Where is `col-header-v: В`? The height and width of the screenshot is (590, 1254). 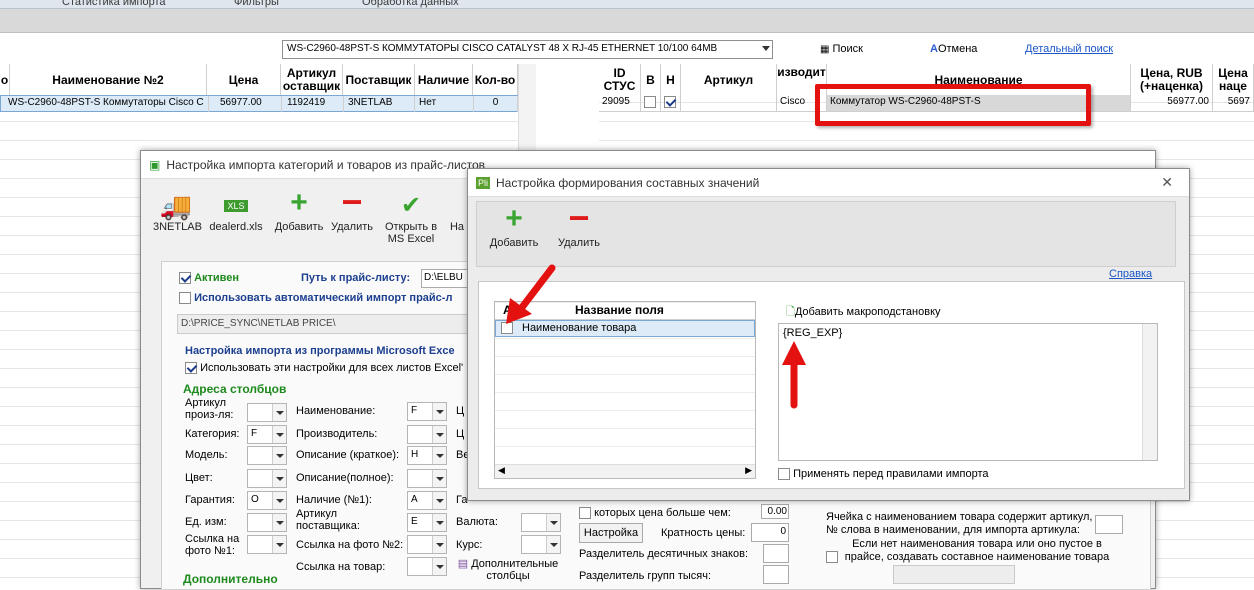
col-header-v: В is located at coordinates (651, 80).